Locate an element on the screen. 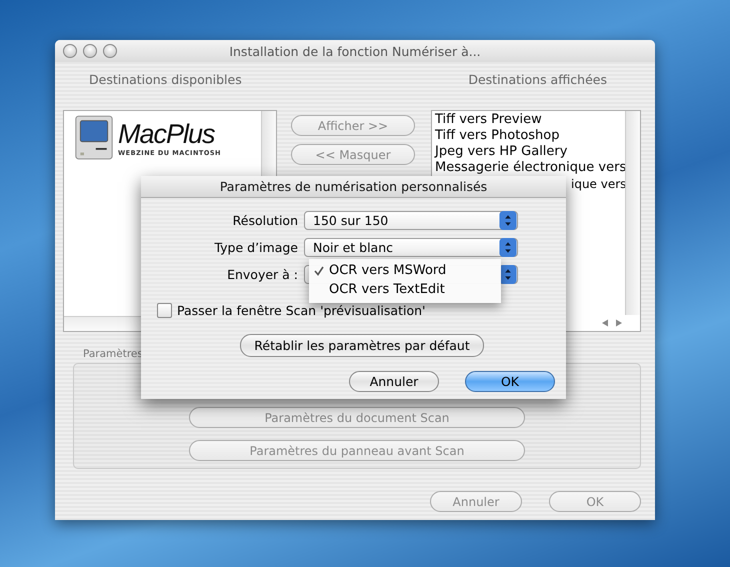 The height and width of the screenshot is (567, 730). list-heading: Destinations disponibles is located at coordinates (165, 80).